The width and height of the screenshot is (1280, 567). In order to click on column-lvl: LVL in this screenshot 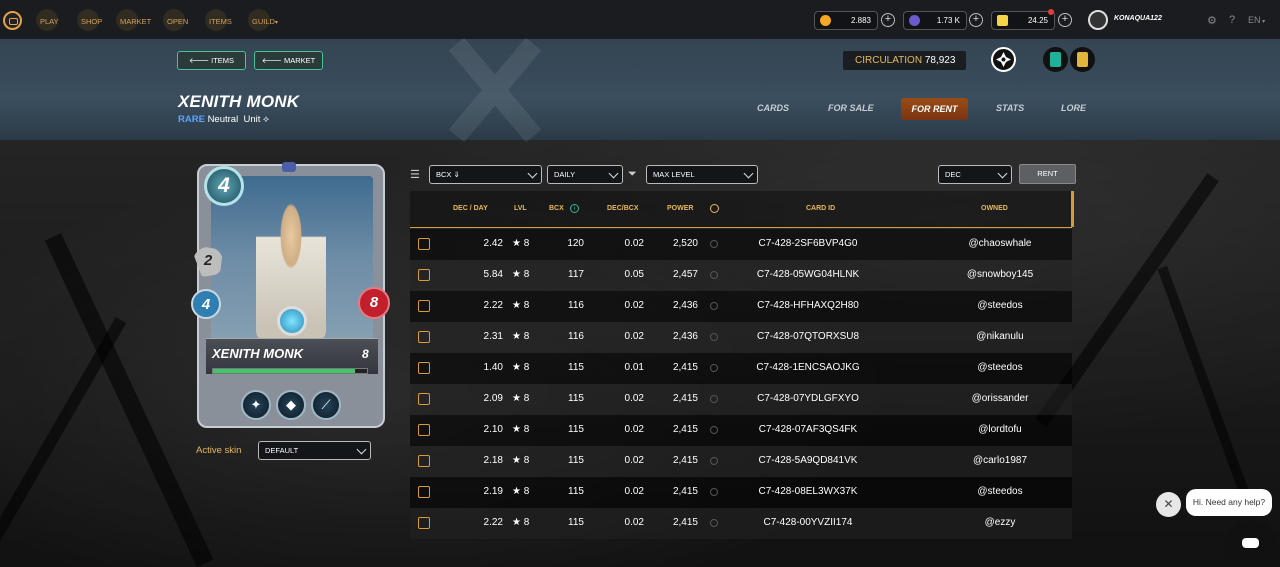, I will do `click(520, 208)`.